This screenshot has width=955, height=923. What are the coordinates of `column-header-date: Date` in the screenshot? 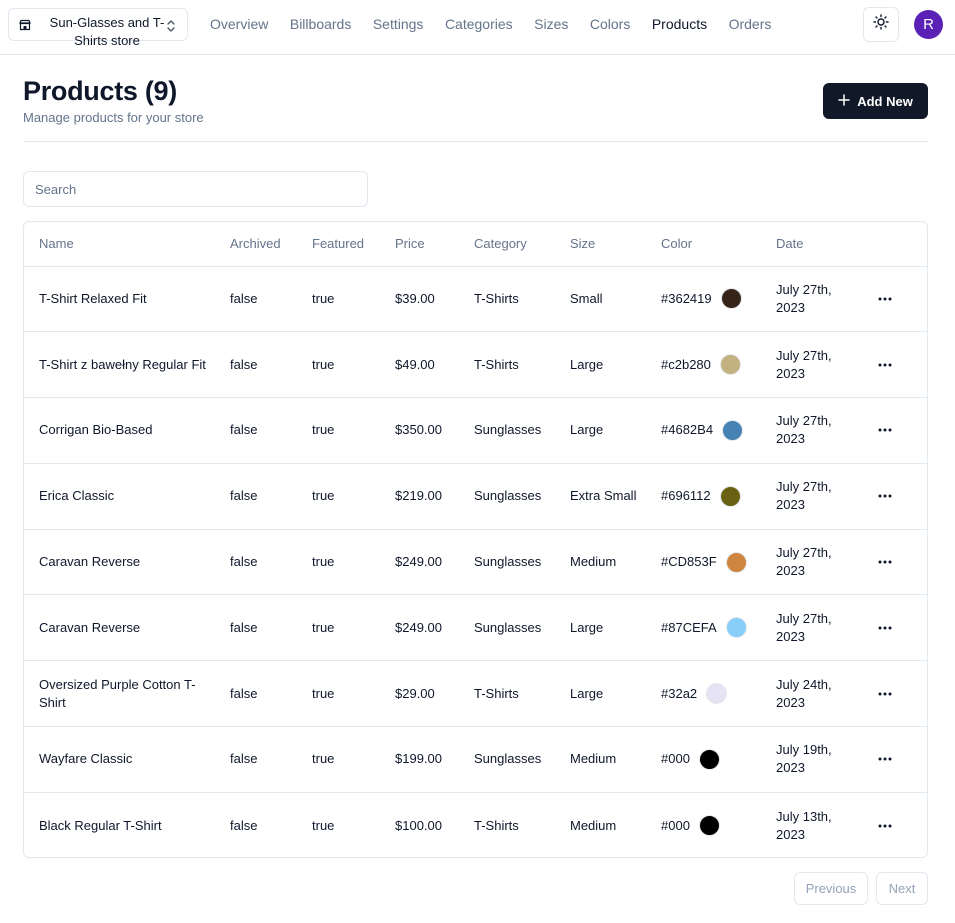 It's located at (811, 244).